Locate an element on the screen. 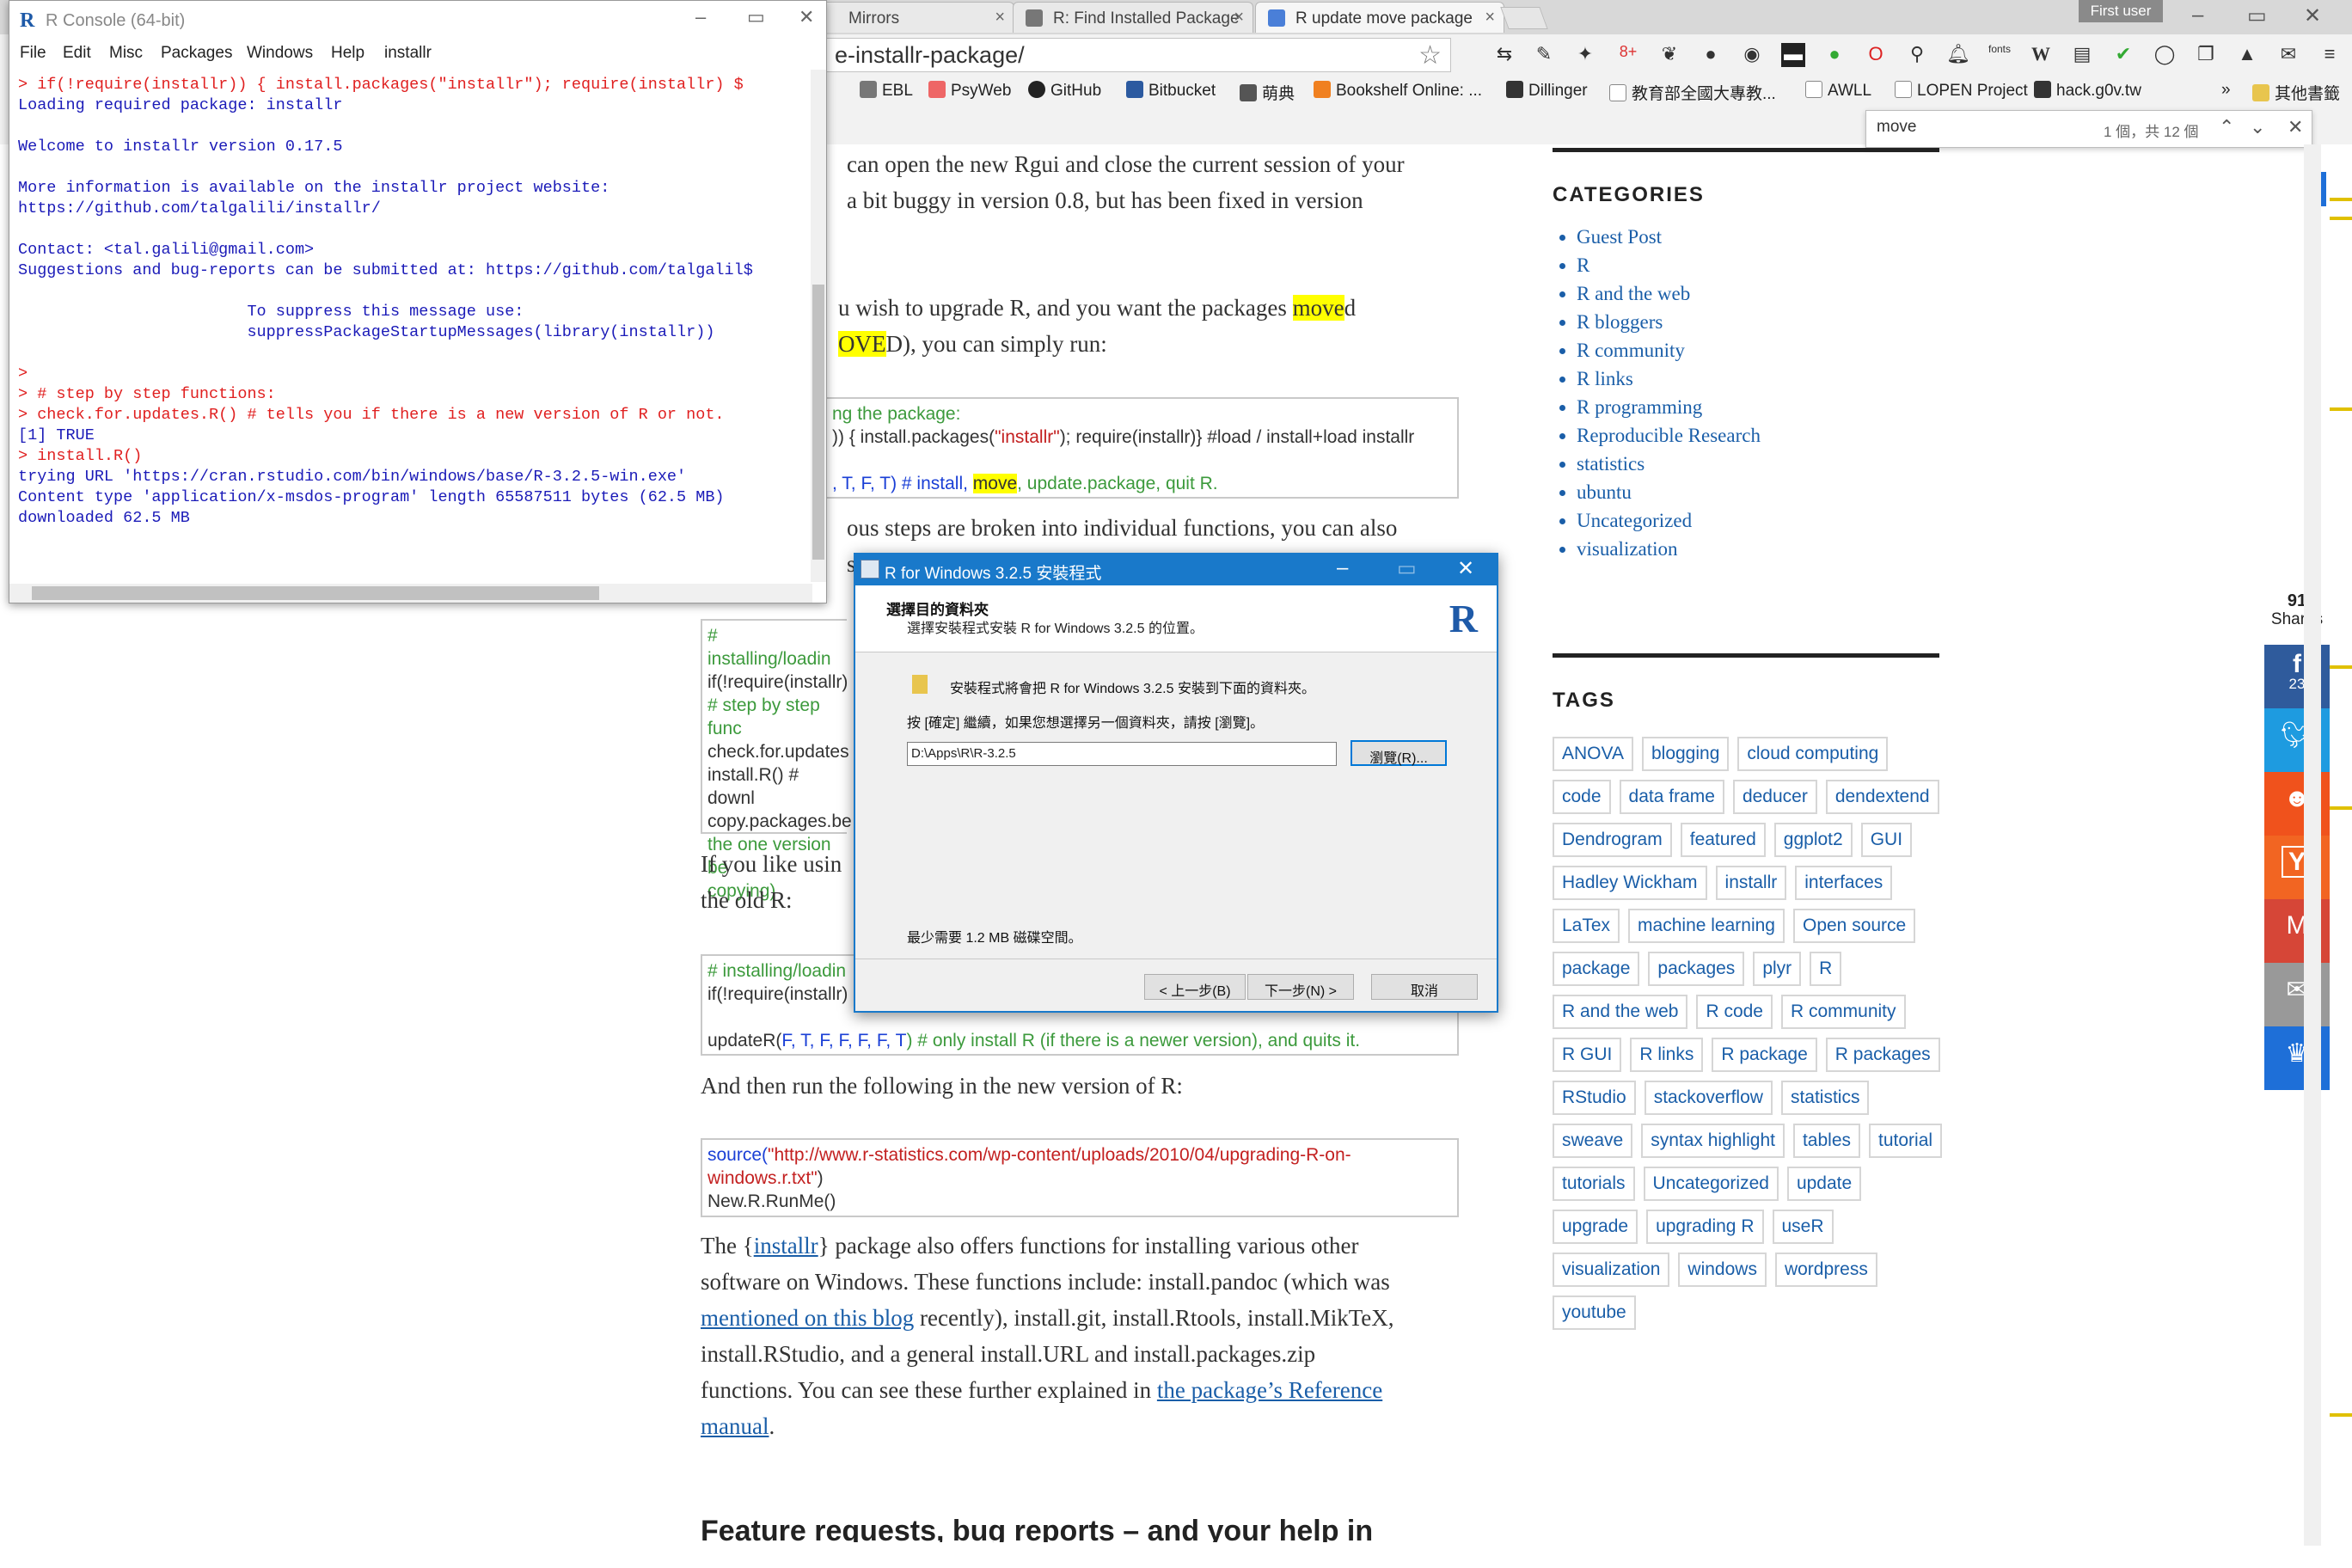 Image resolution: width=2352 pixels, height=1568 pixels. tag-link: Dendrogram is located at coordinates (1612, 840).